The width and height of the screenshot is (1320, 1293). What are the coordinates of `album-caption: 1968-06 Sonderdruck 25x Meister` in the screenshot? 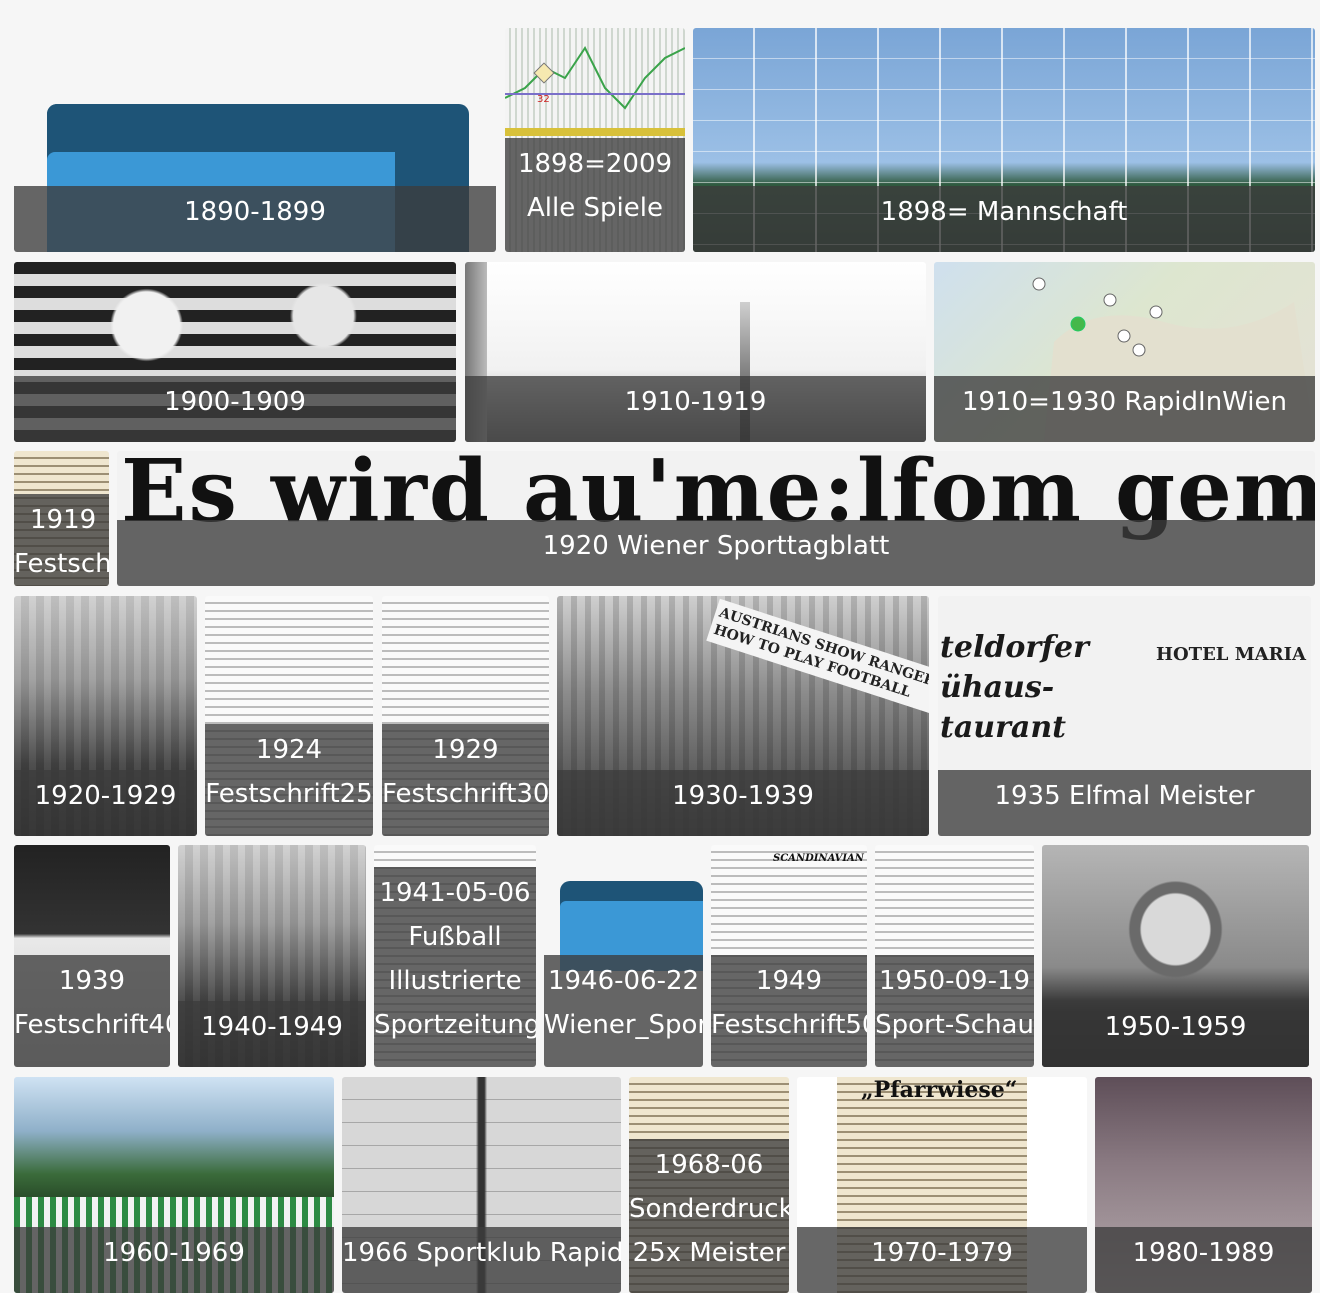 It's located at (709, 1216).